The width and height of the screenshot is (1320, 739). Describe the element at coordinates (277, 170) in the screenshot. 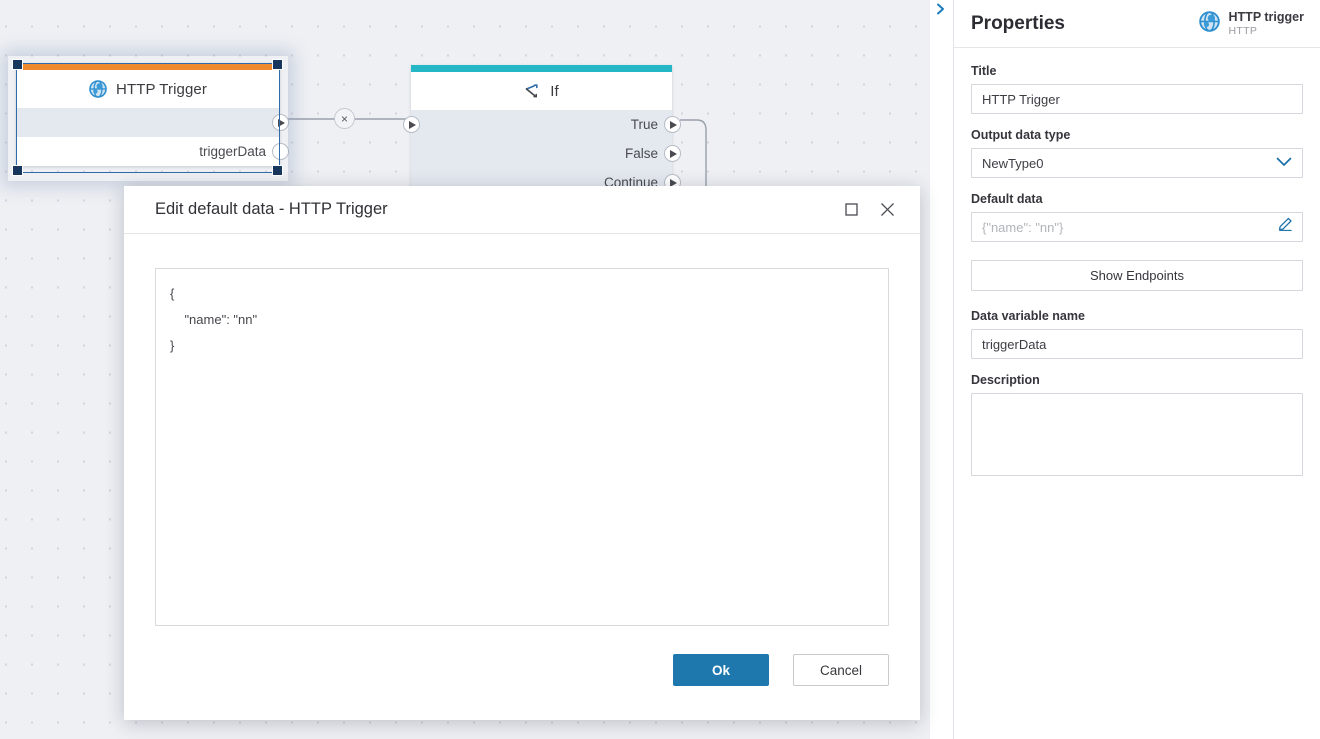

I see `resize-handle-se` at that location.